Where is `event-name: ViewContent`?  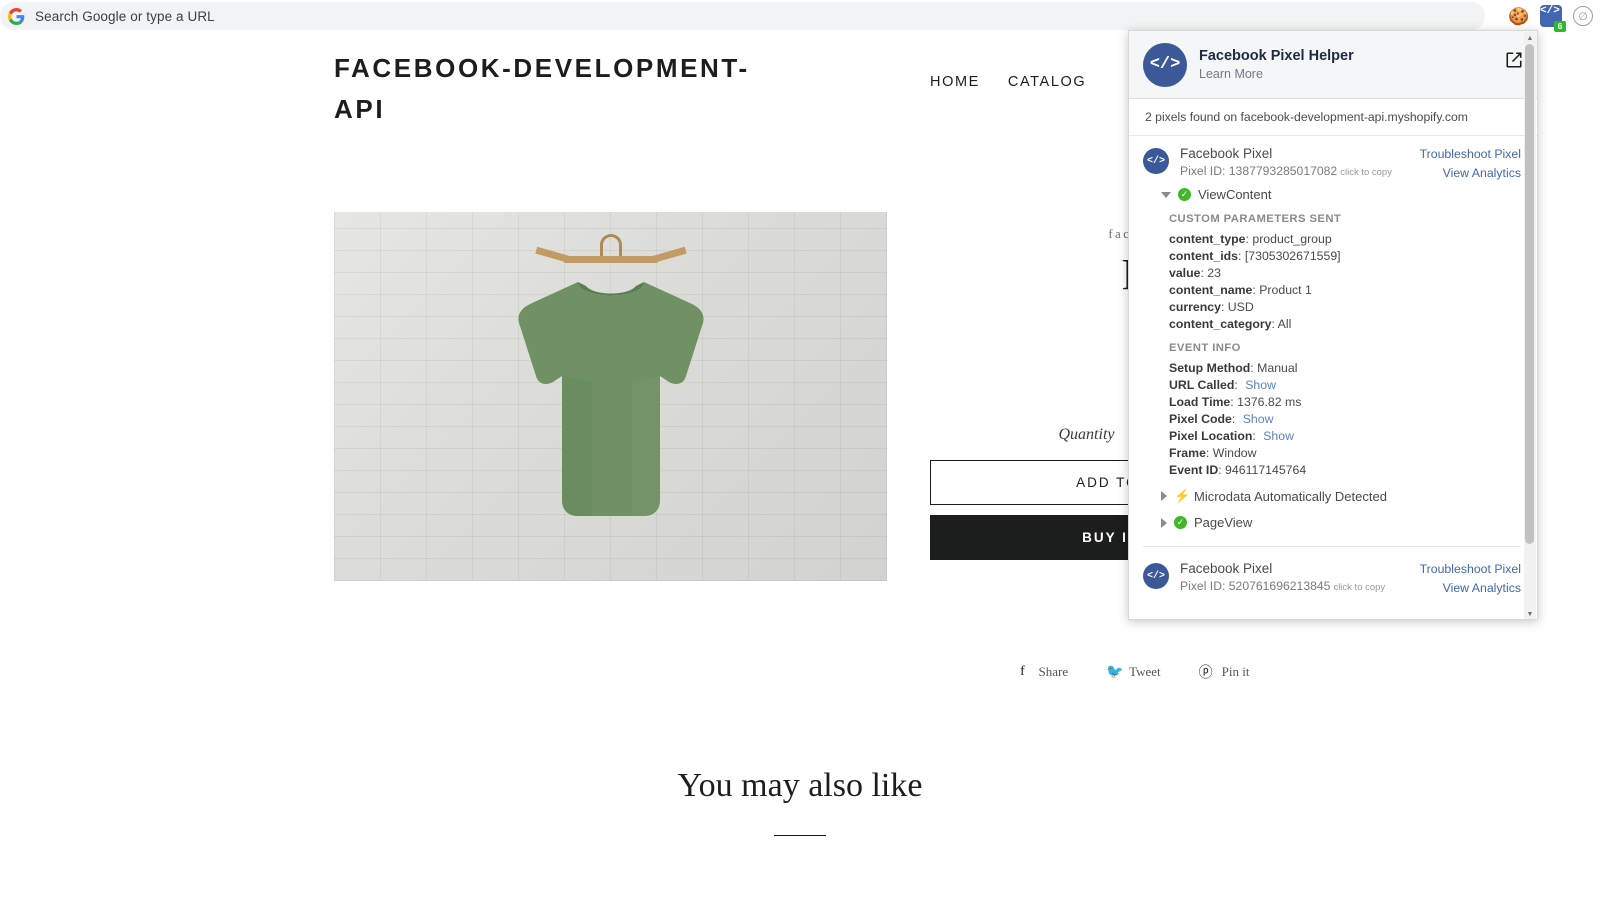 event-name: ViewContent is located at coordinates (1235, 194).